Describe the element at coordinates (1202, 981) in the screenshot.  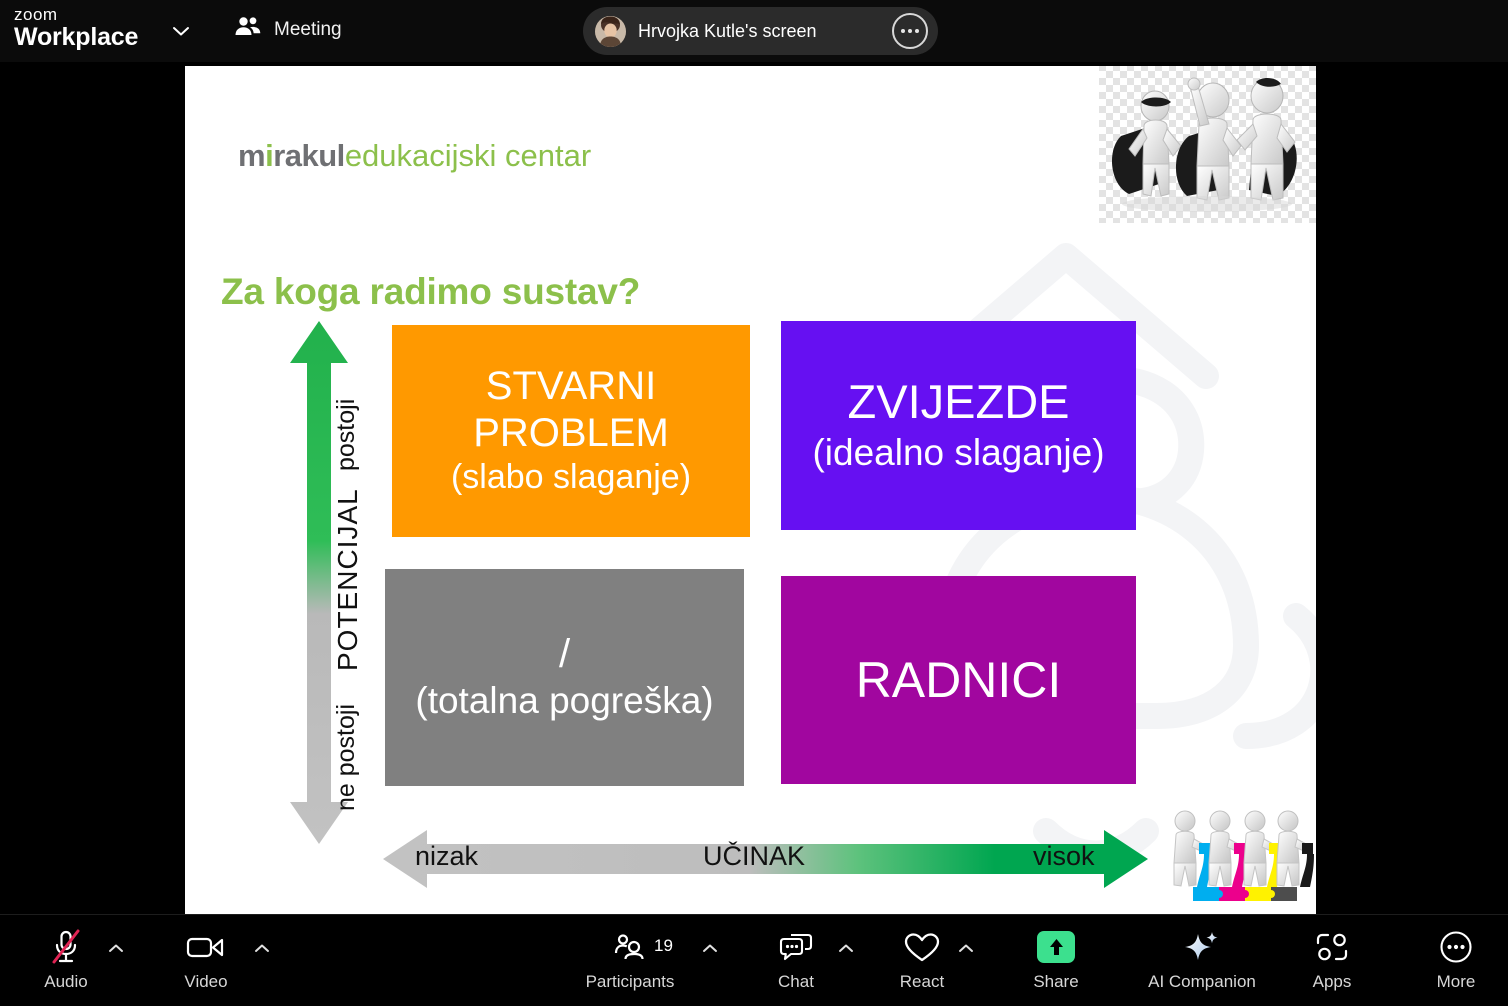
I see `toolbar-label-ai-companion: AI Companion` at that location.